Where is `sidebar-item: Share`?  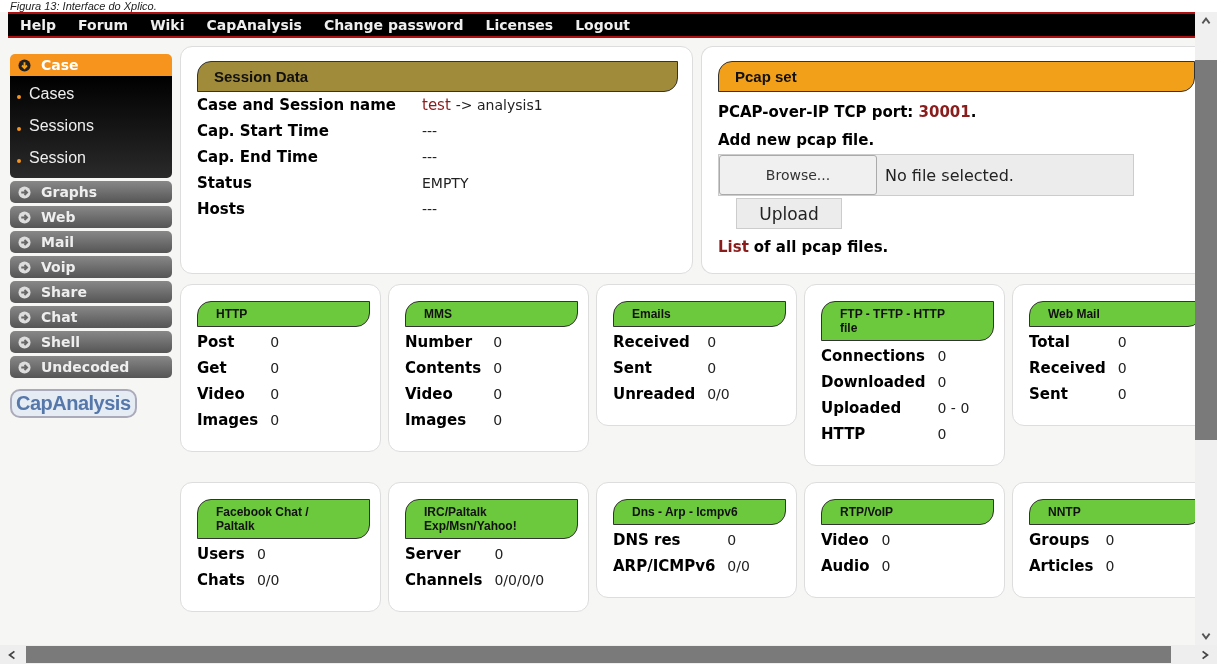 sidebar-item: Share is located at coordinates (91, 292).